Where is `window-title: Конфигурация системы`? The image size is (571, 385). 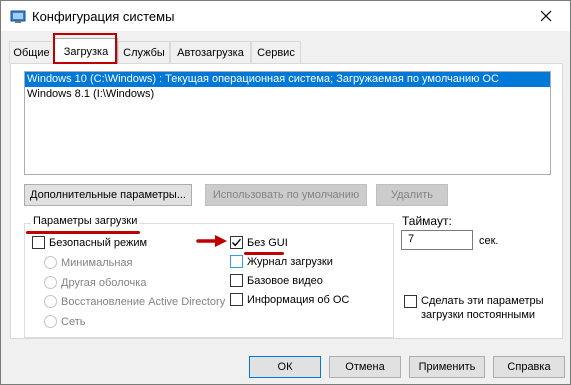 window-title: Конфигурация системы is located at coordinates (103, 16).